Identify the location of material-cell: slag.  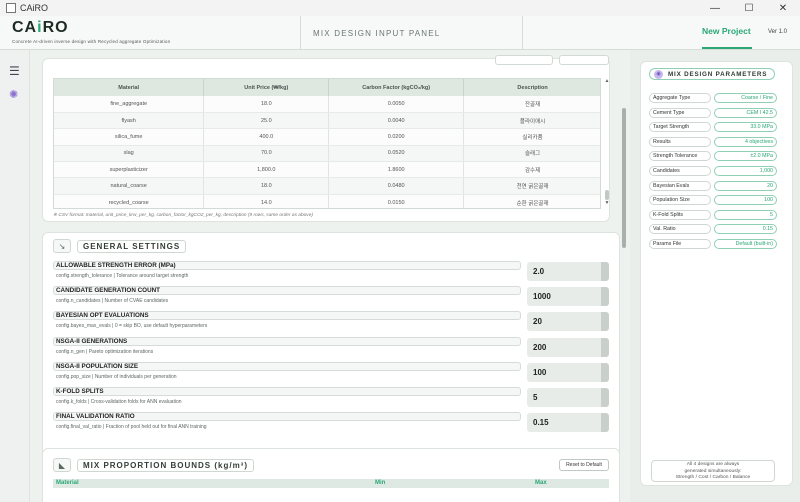
(129, 154).